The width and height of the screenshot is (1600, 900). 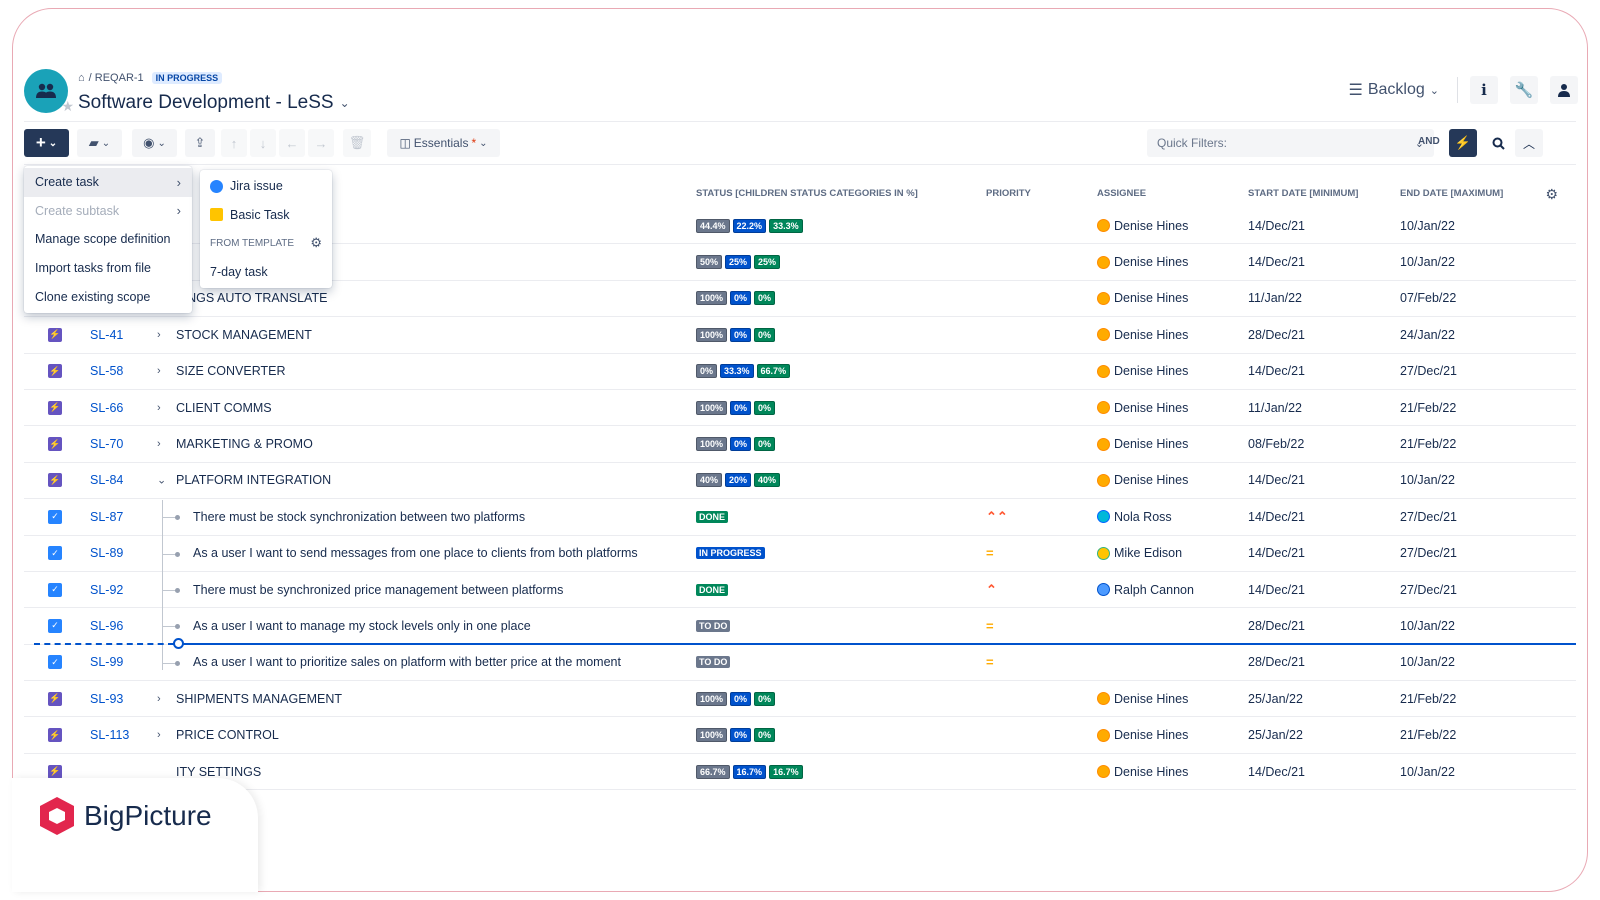 What do you see at coordinates (253, 480) in the screenshot?
I see `task-summary: PLATFORM INTEGRATION` at bounding box center [253, 480].